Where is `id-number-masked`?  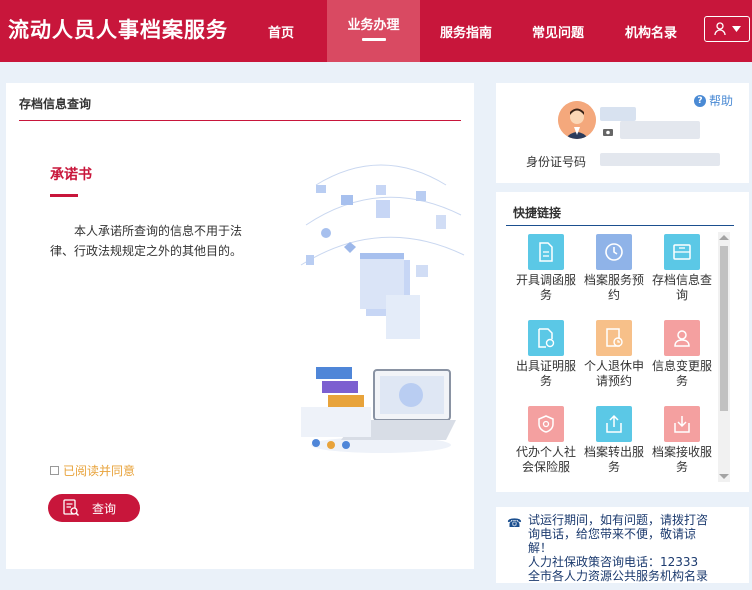
id-number-masked is located at coordinates (660, 159).